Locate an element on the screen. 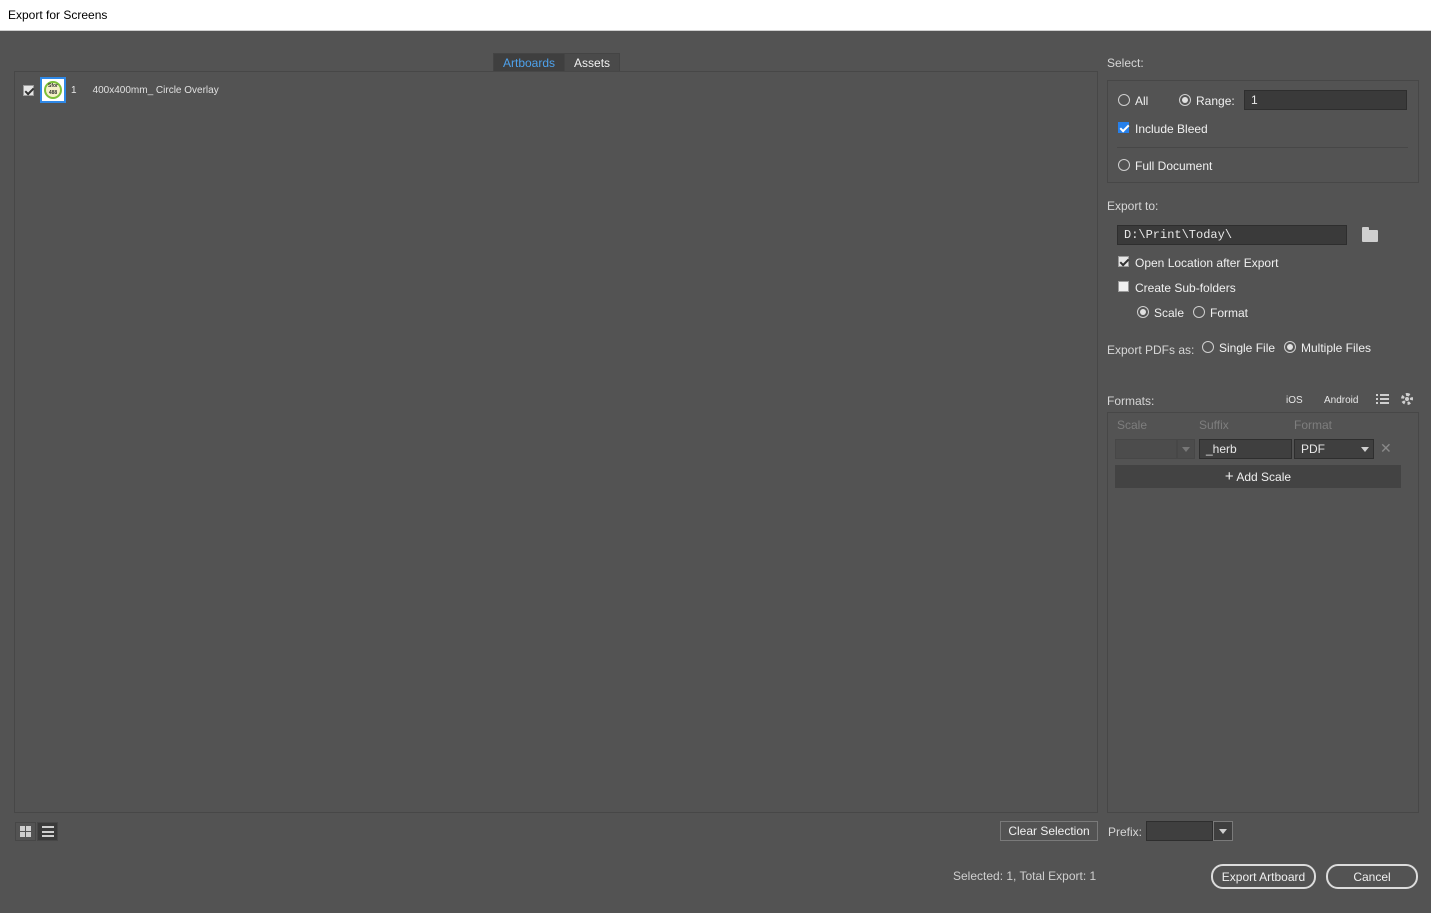 The width and height of the screenshot is (1431, 913). all-radio is located at coordinates (1124, 100).